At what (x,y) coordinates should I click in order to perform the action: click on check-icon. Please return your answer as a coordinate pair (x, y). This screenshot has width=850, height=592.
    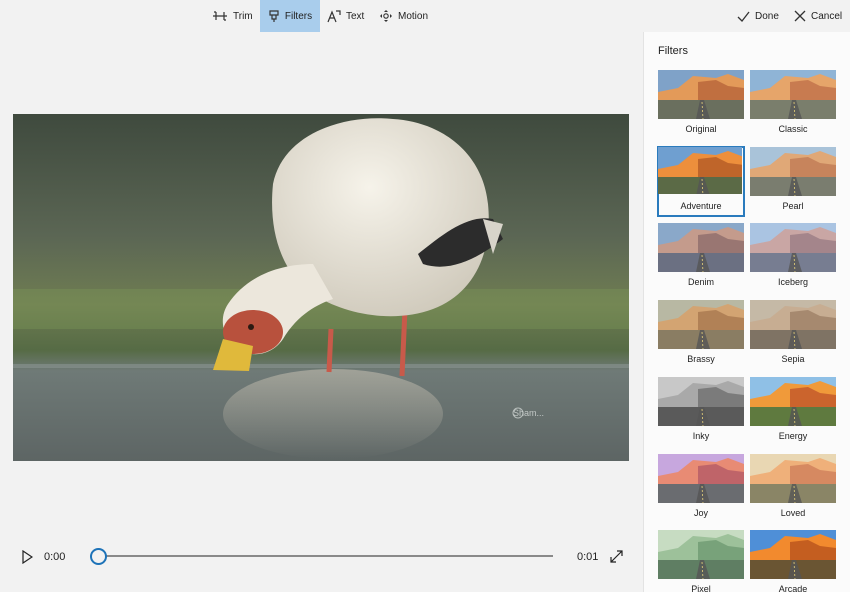
    Looking at the image, I should click on (743, 16).